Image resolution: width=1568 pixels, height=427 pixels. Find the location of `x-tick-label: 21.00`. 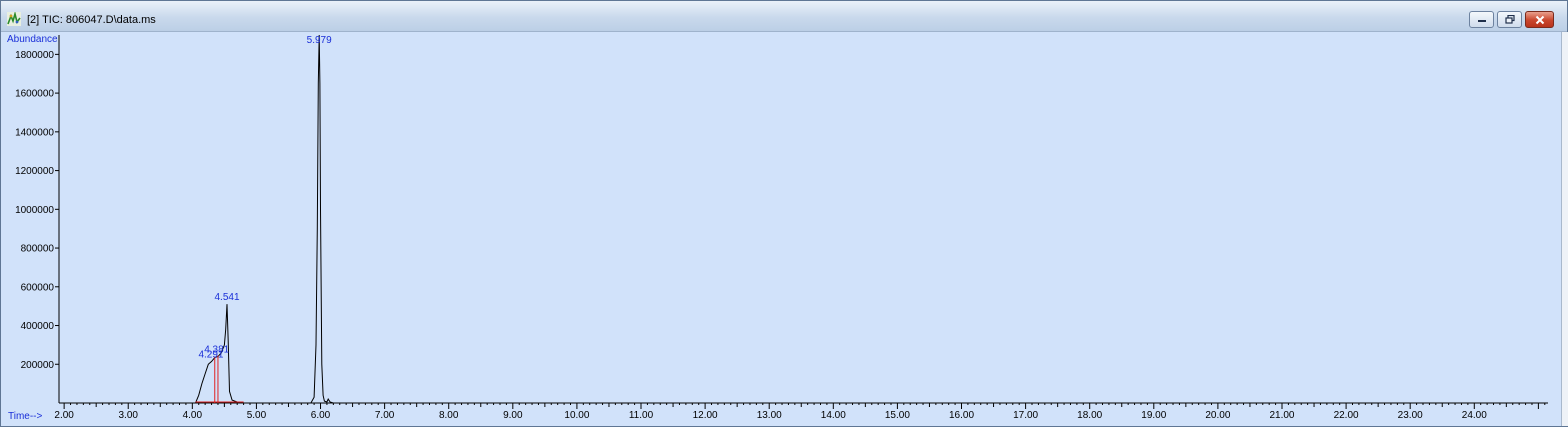

x-tick-label: 21.00 is located at coordinates (1281, 415).